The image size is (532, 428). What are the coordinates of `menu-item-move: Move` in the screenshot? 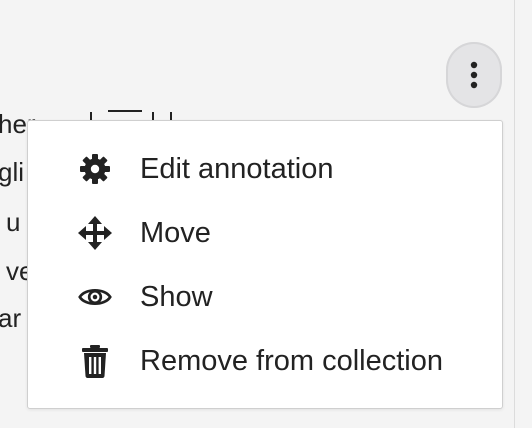 It's located at (265, 233).